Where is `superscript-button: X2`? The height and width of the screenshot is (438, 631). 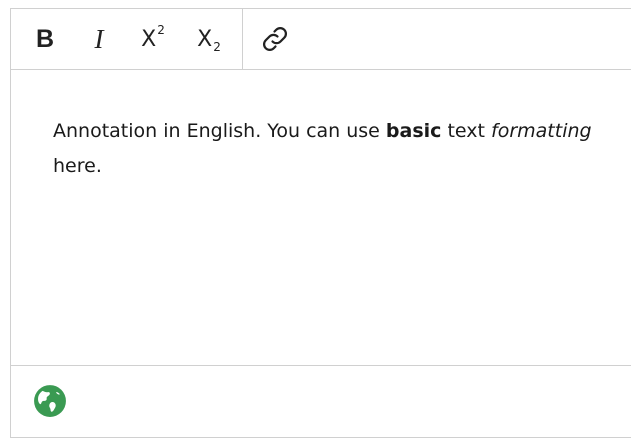 superscript-button: X2 is located at coordinates (153, 39).